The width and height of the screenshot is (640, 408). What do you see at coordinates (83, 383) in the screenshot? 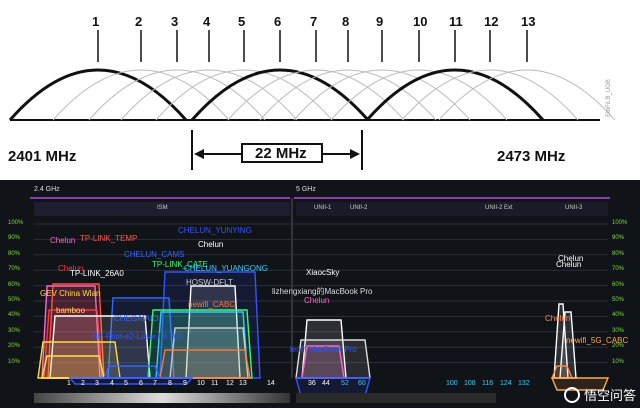
I see `channel-24-2: 2` at bounding box center [83, 383].